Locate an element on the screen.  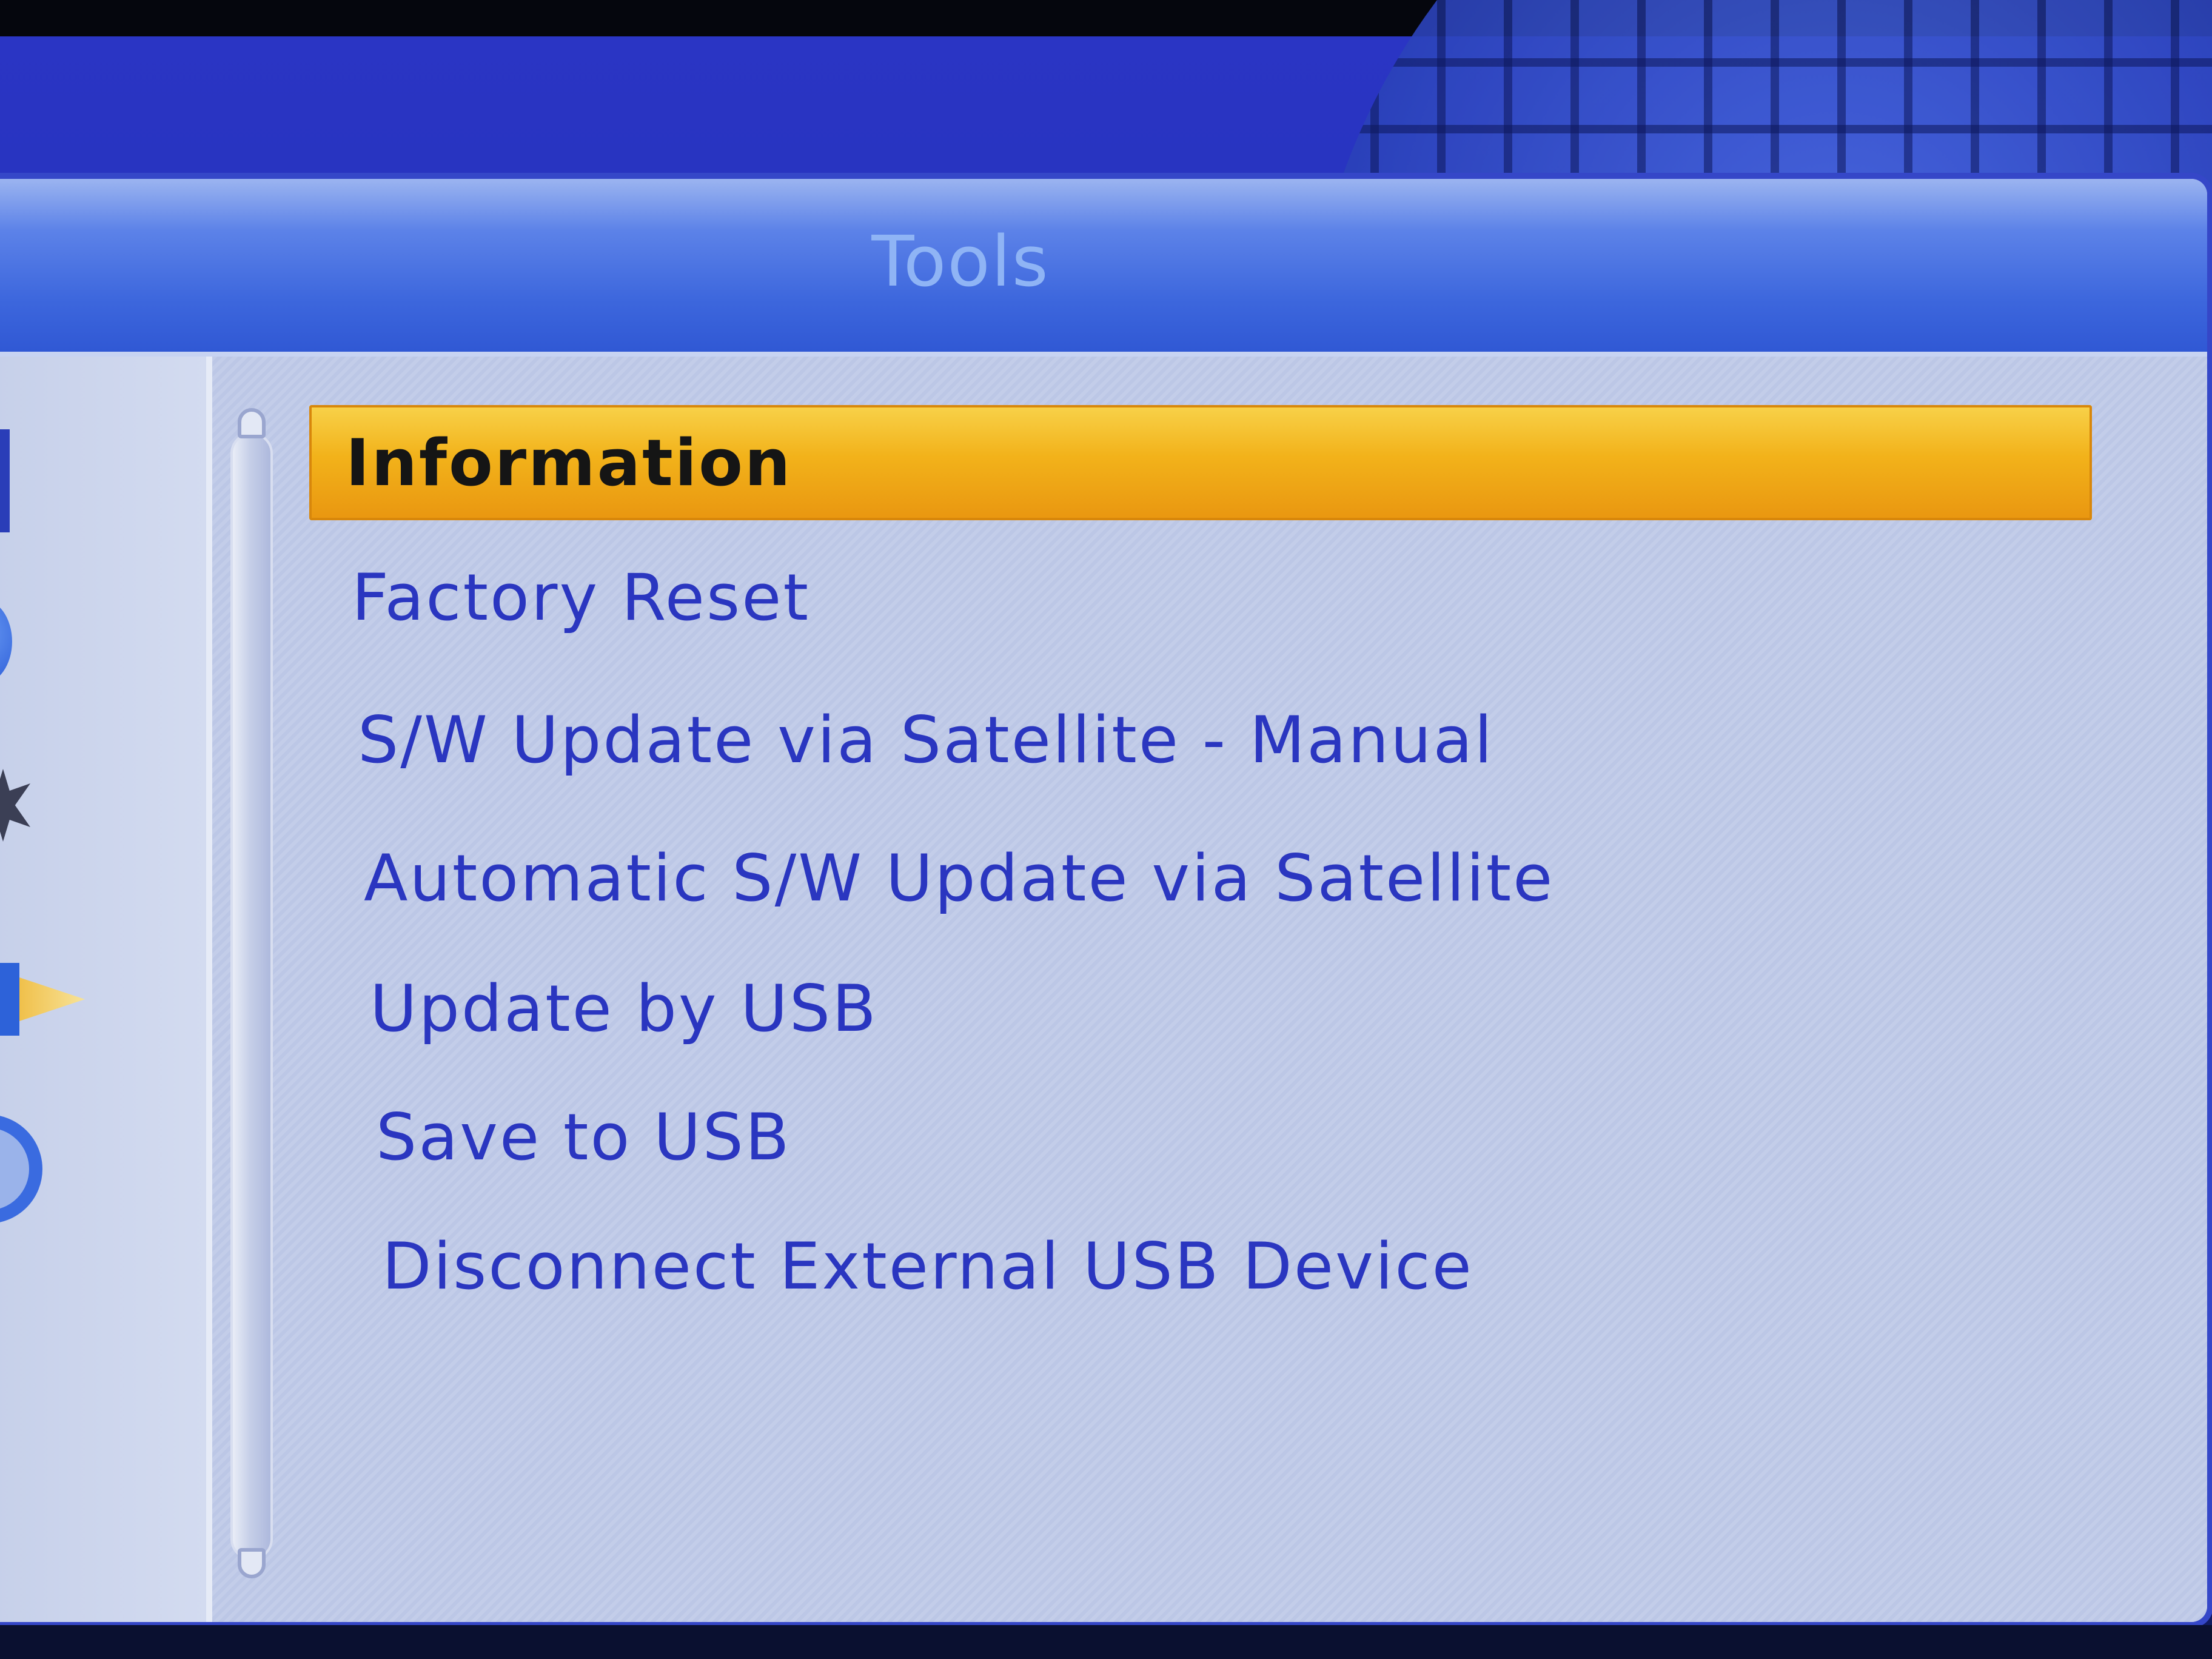
folder-arrow-icon is located at coordinates (42, 999).